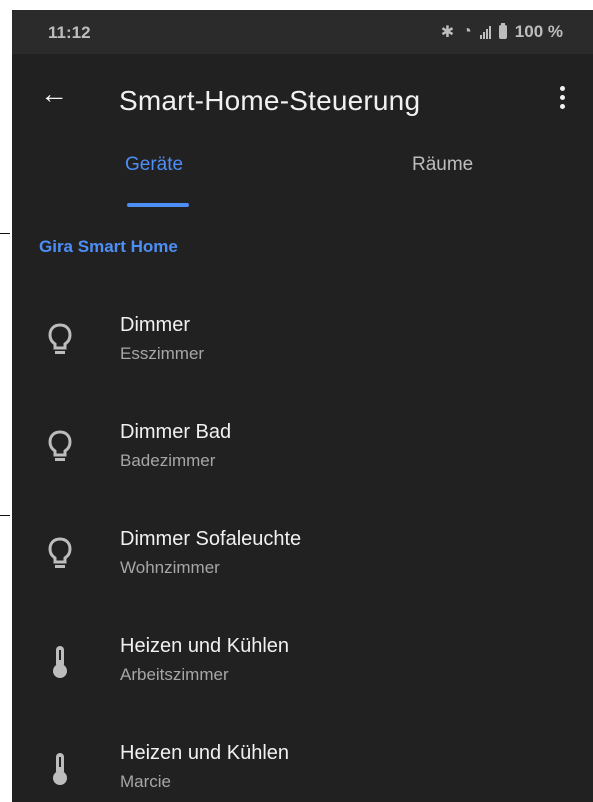 Image resolution: width=593 pixels, height=802 pixels. What do you see at coordinates (302, 762) in the screenshot?
I see `device-list-item: Heizen und Kühlen Marcie` at bounding box center [302, 762].